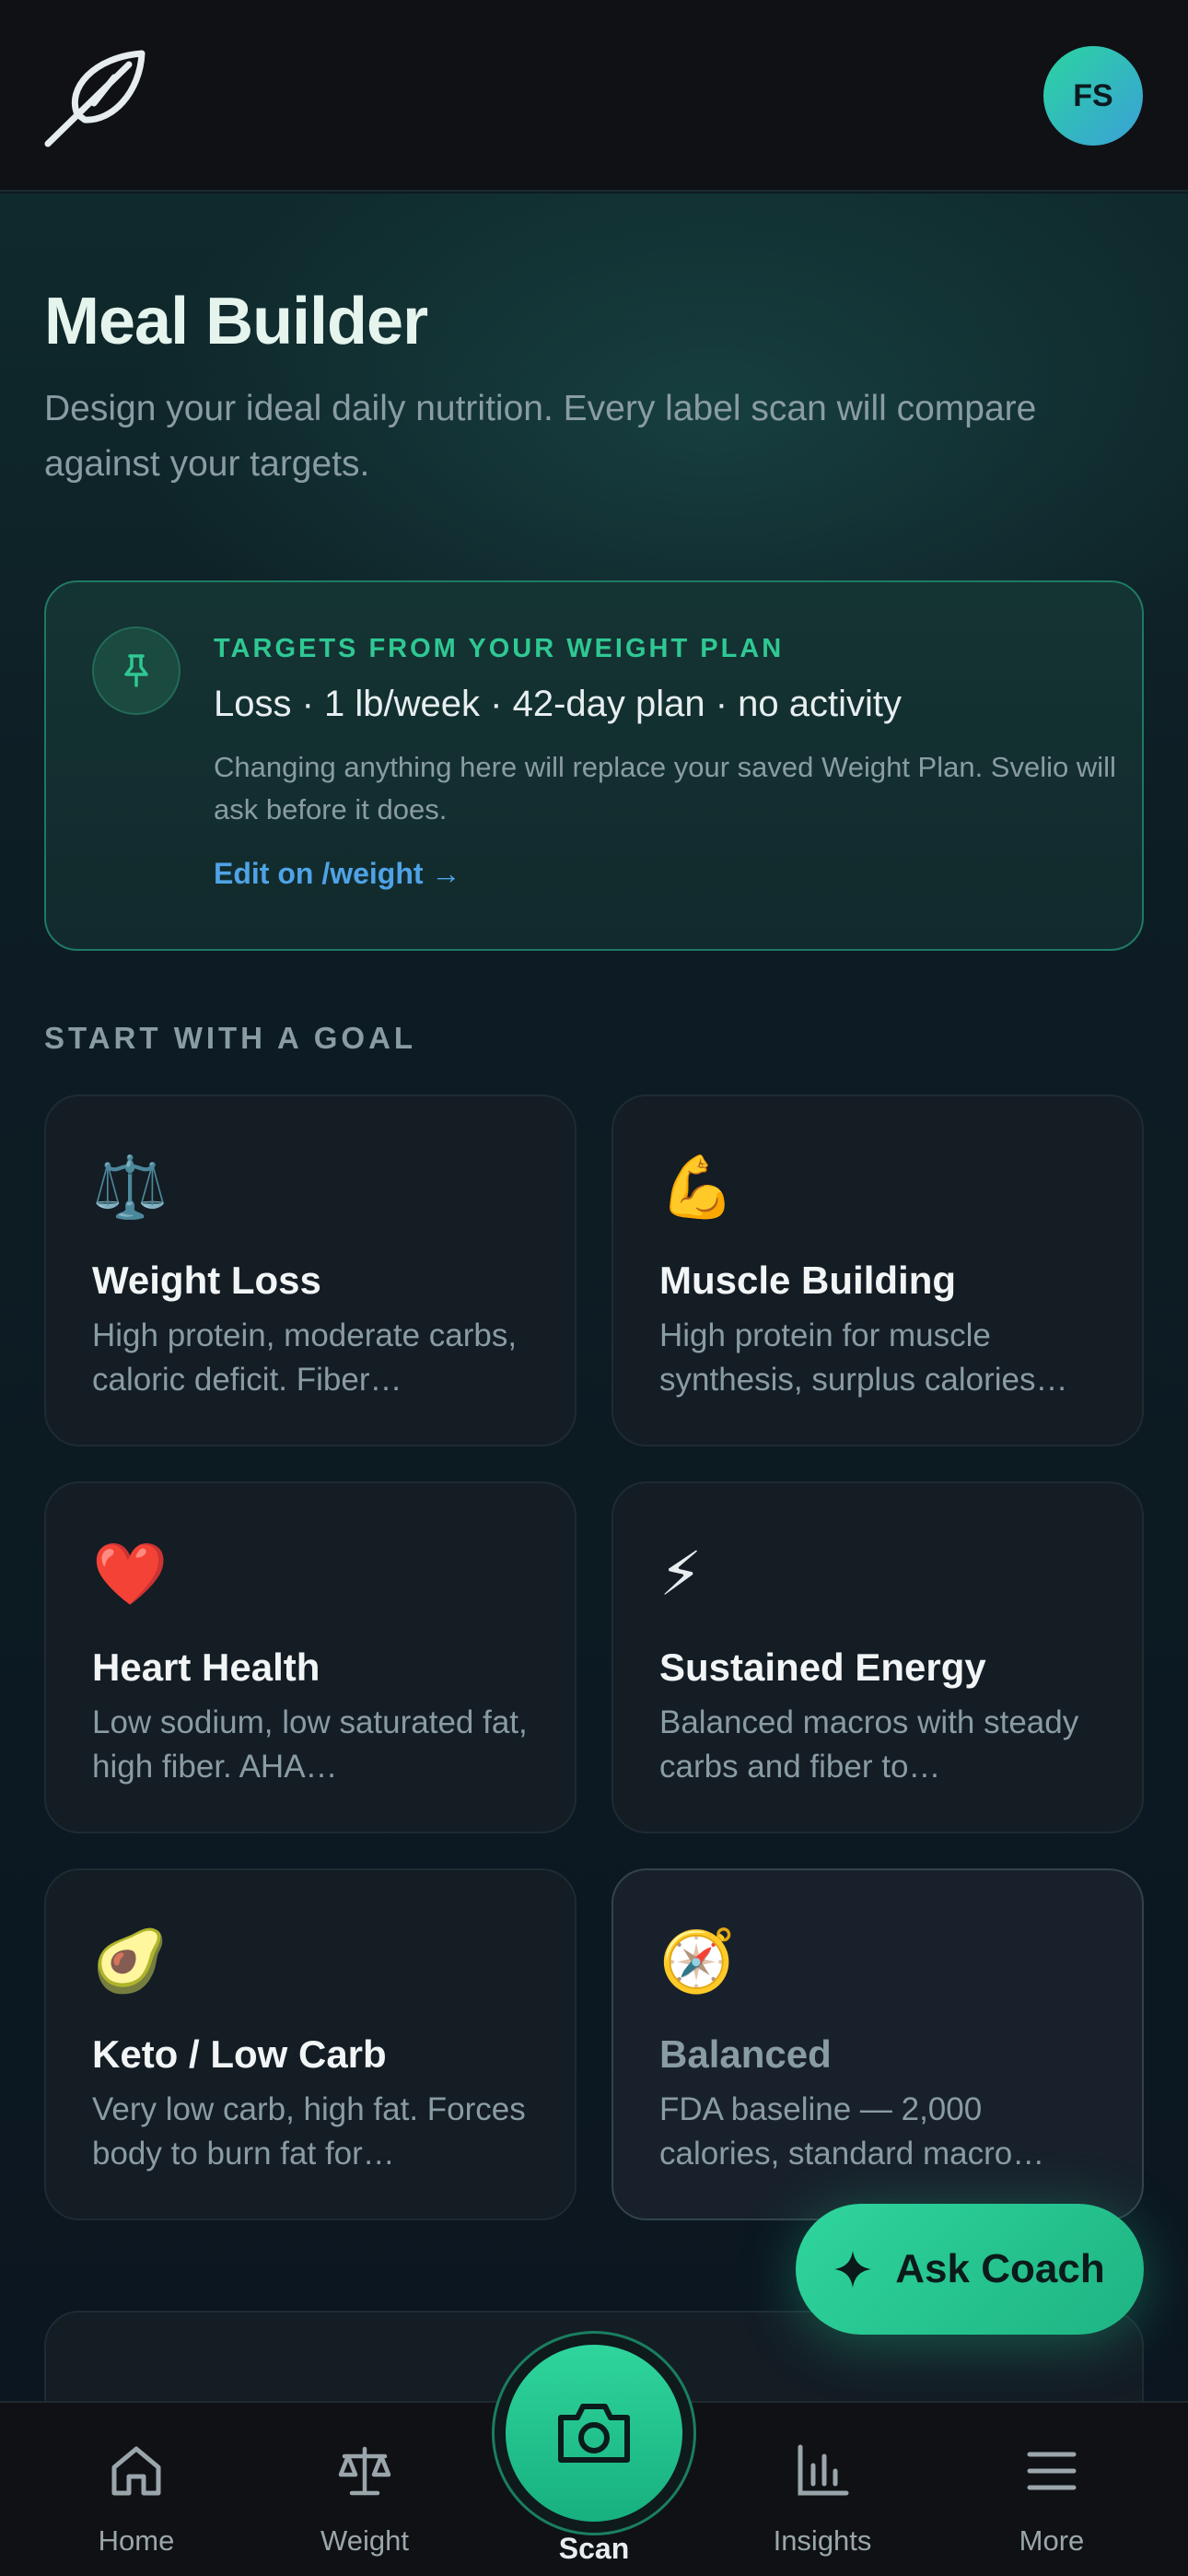 Image resolution: width=1188 pixels, height=2576 pixels. I want to click on home-icon, so click(136, 2471).